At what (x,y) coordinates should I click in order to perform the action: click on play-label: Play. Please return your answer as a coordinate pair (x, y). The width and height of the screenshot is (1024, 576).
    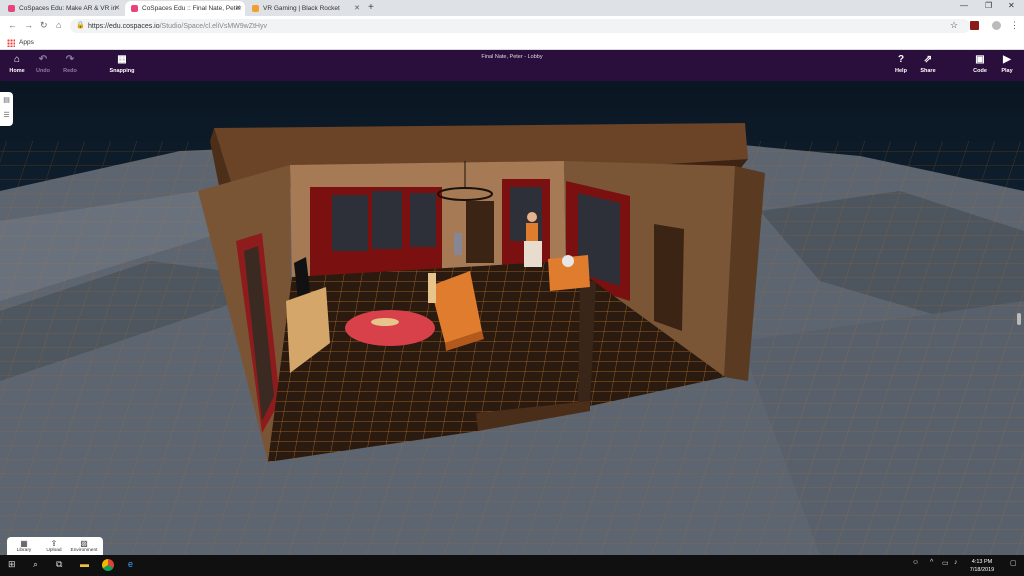
    Looking at the image, I should click on (1007, 71).